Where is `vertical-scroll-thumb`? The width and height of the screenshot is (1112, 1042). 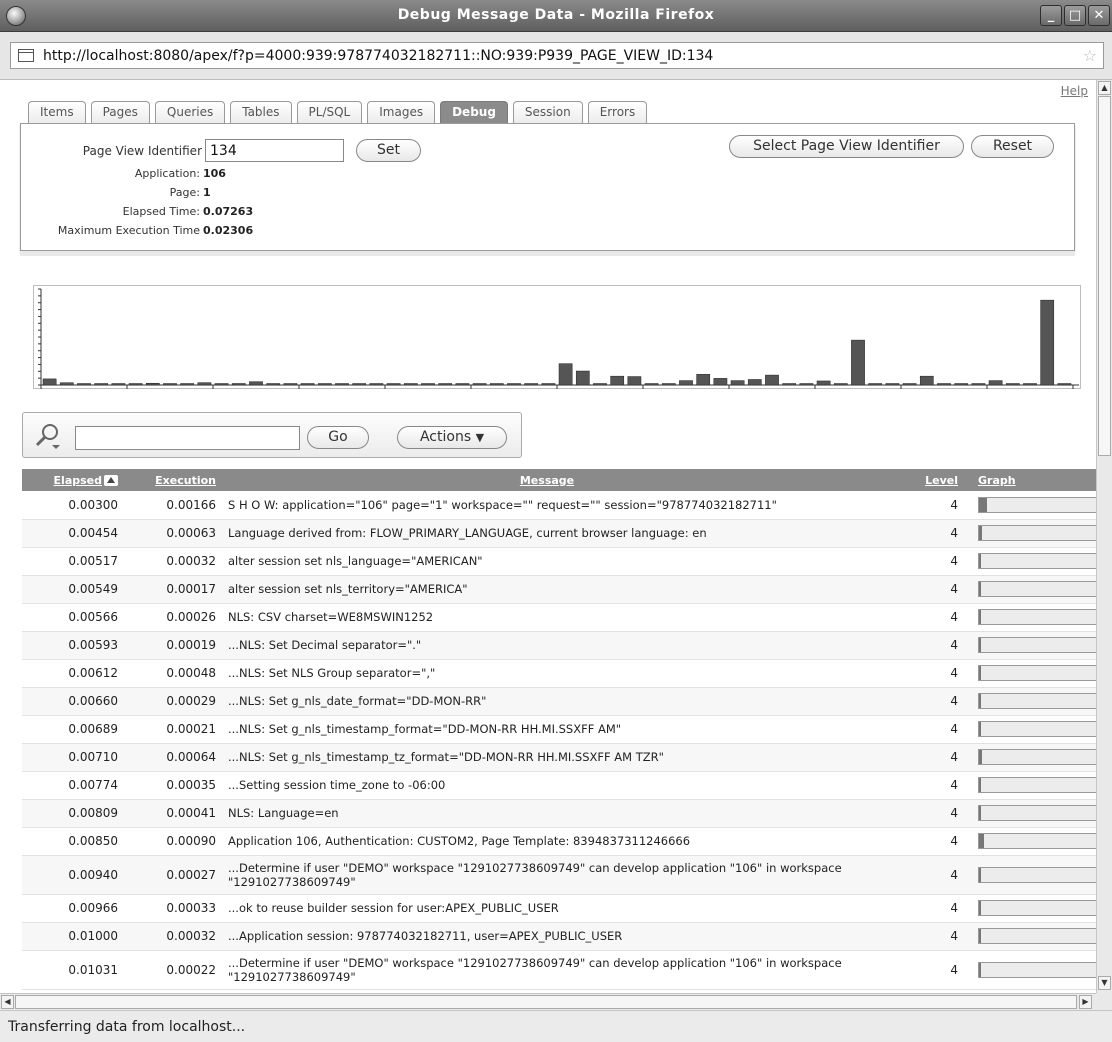
vertical-scroll-thumb is located at coordinates (1104, 276).